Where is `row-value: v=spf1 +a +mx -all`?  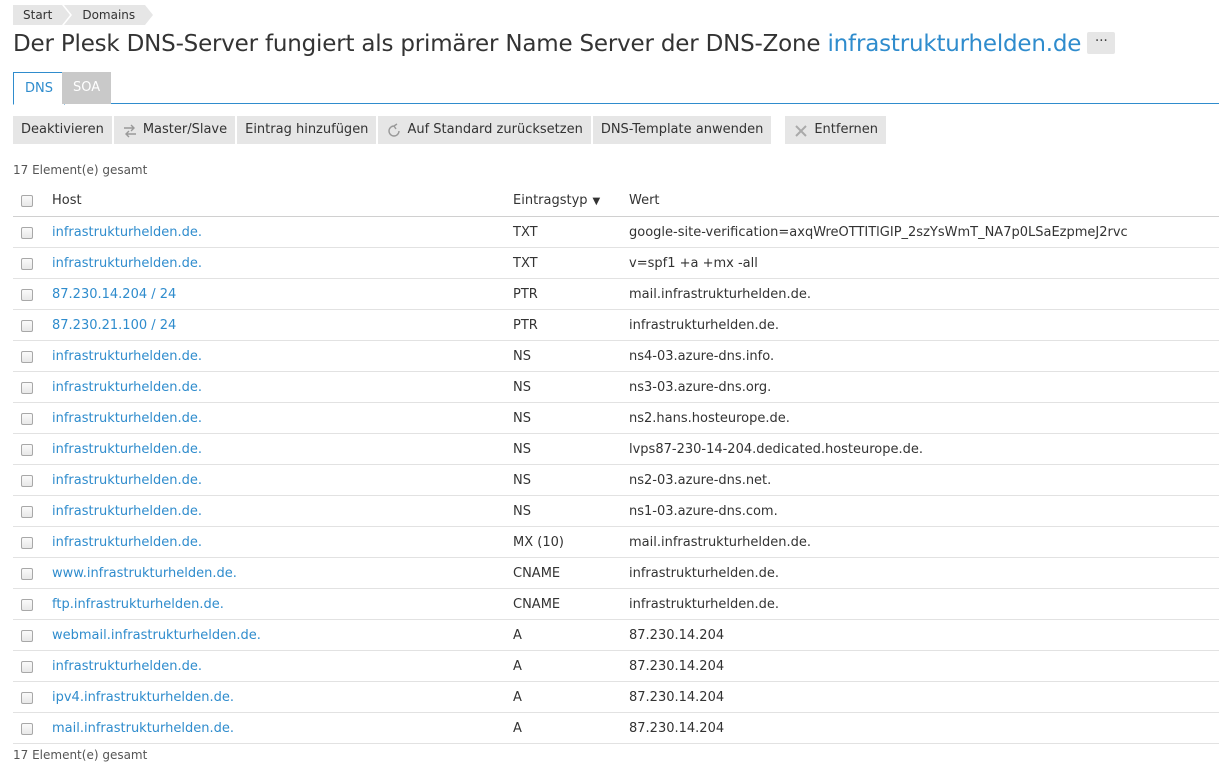
row-value: v=spf1 +a +mx -all is located at coordinates (693, 263).